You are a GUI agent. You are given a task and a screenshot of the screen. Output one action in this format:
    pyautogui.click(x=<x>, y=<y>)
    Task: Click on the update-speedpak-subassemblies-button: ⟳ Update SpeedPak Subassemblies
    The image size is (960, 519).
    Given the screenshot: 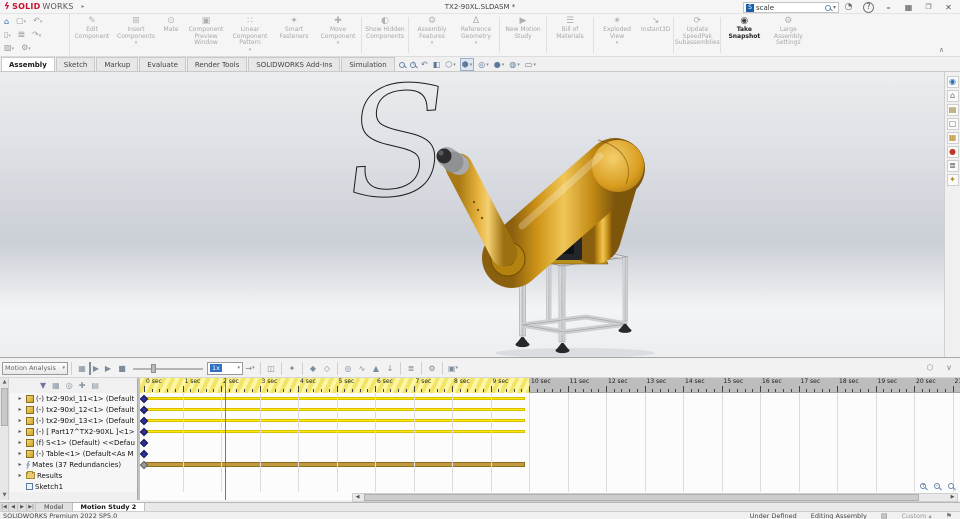 What is the action you would take?
    pyautogui.click(x=697, y=35)
    